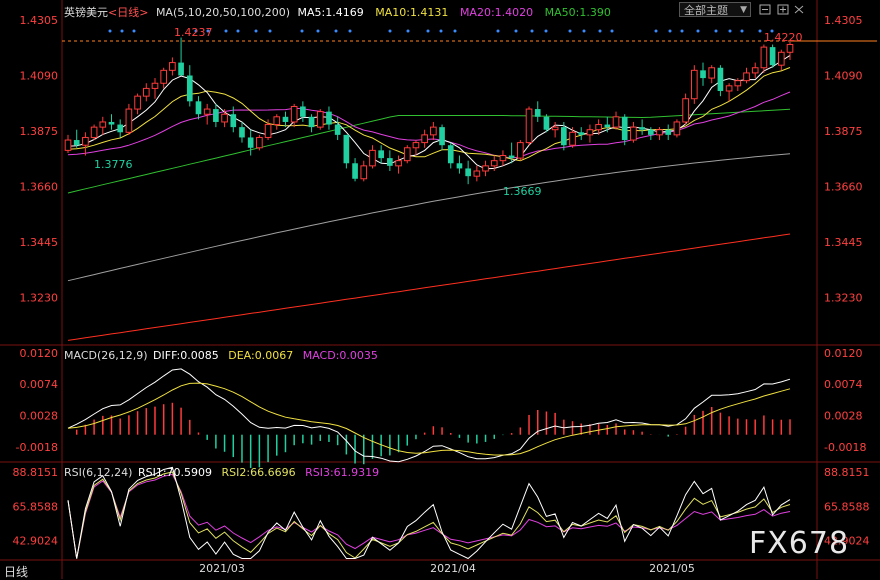 This screenshot has height=580, width=880. I want to click on zoom-out-button, so click(765, 9).